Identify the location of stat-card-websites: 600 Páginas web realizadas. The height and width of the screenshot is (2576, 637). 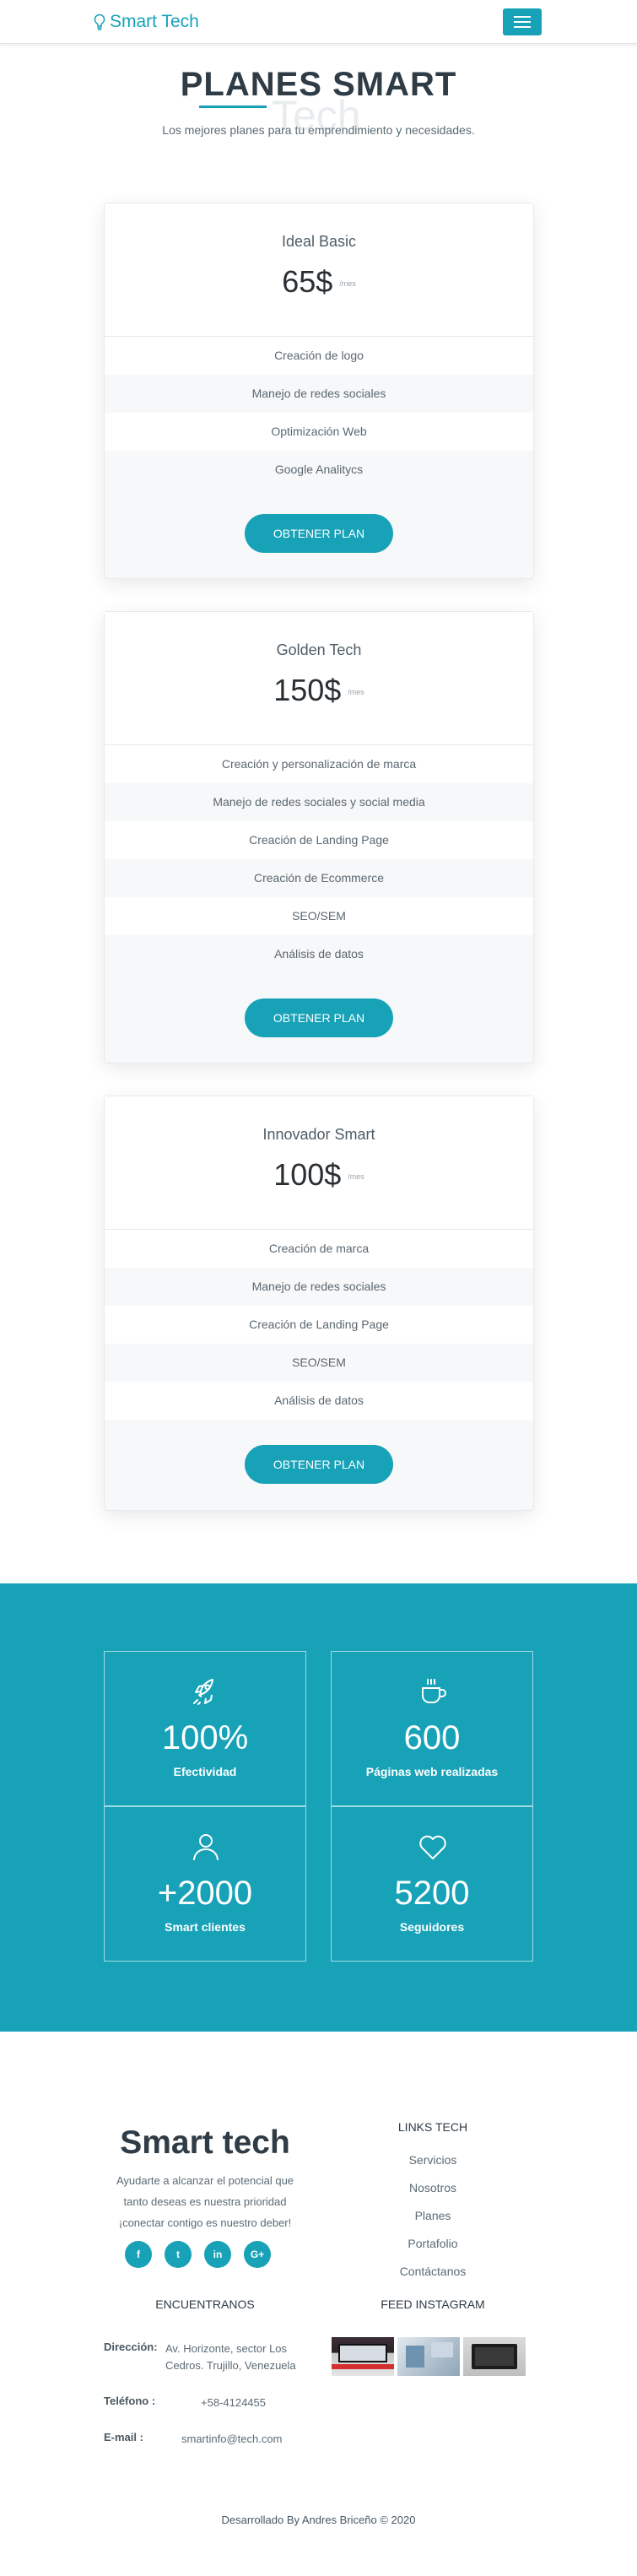
(432, 1728).